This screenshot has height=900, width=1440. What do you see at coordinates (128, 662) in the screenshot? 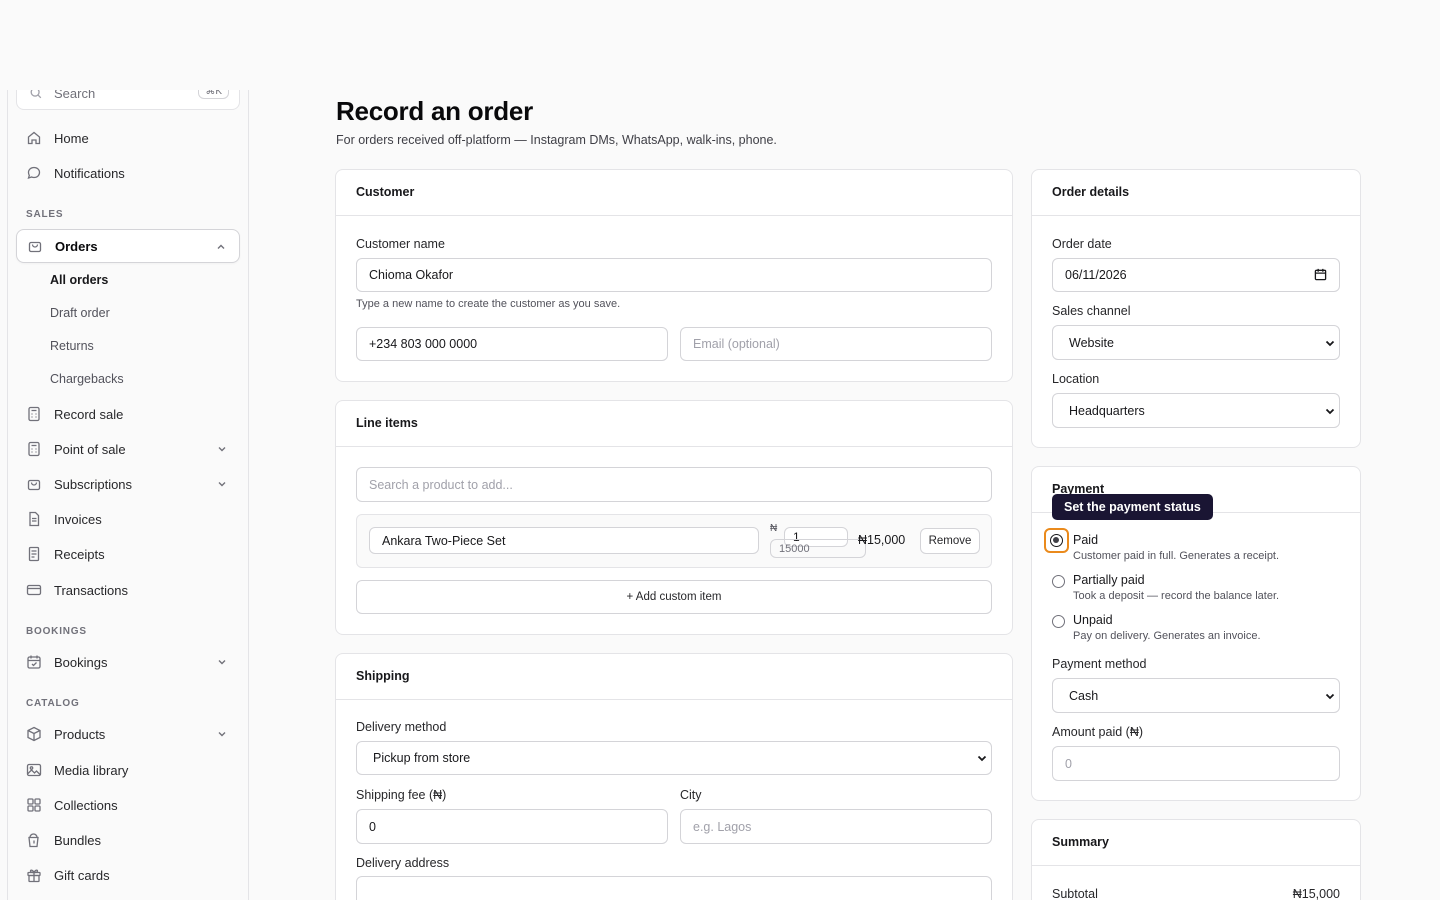
I see `sidebar-item-bookings: Bookings` at bounding box center [128, 662].